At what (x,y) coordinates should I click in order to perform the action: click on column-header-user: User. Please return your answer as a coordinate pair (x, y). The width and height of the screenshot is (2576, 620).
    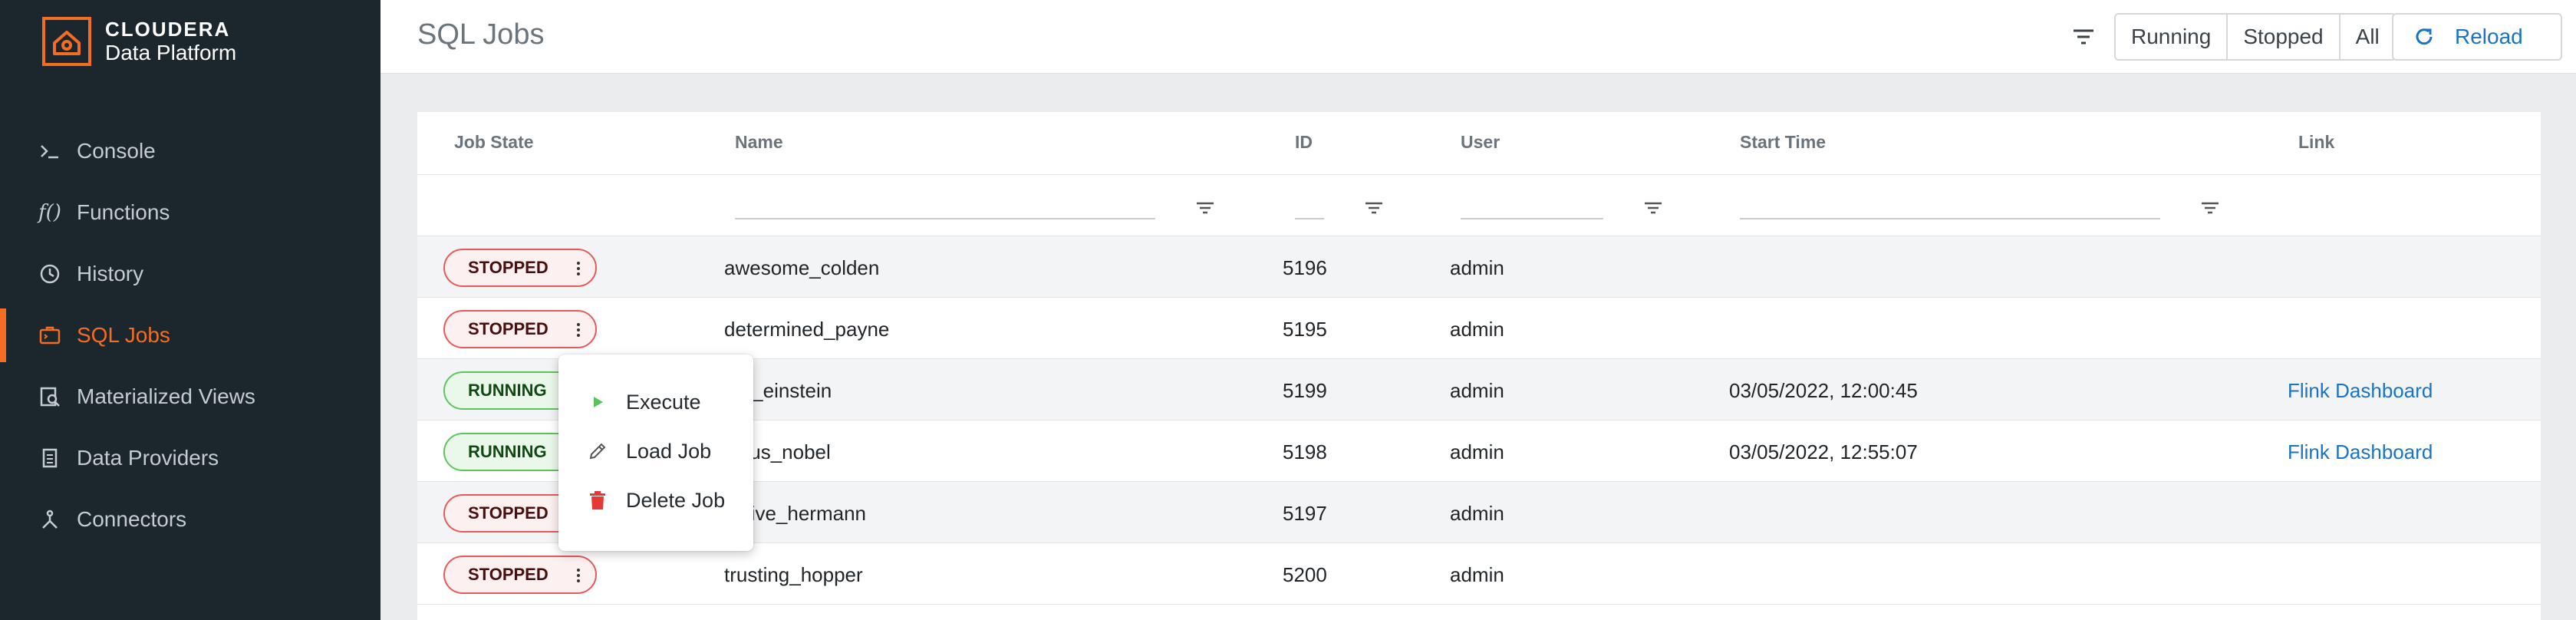
    Looking at the image, I should click on (1480, 142).